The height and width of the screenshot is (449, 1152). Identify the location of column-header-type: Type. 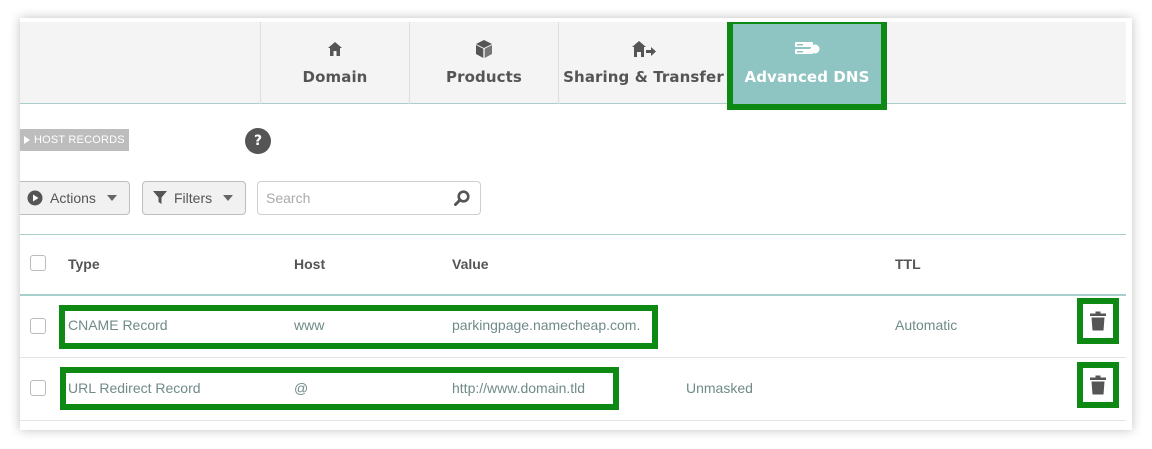
(84, 264).